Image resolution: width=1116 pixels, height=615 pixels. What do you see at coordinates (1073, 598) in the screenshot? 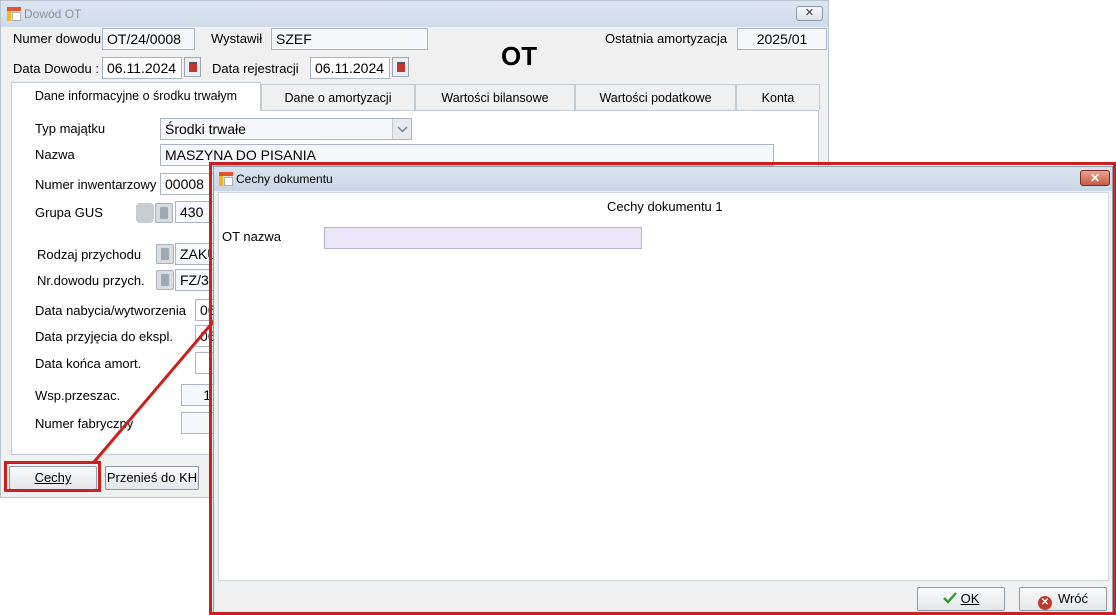
I see `wroc-button-label: Wróć` at bounding box center [1073, 598].